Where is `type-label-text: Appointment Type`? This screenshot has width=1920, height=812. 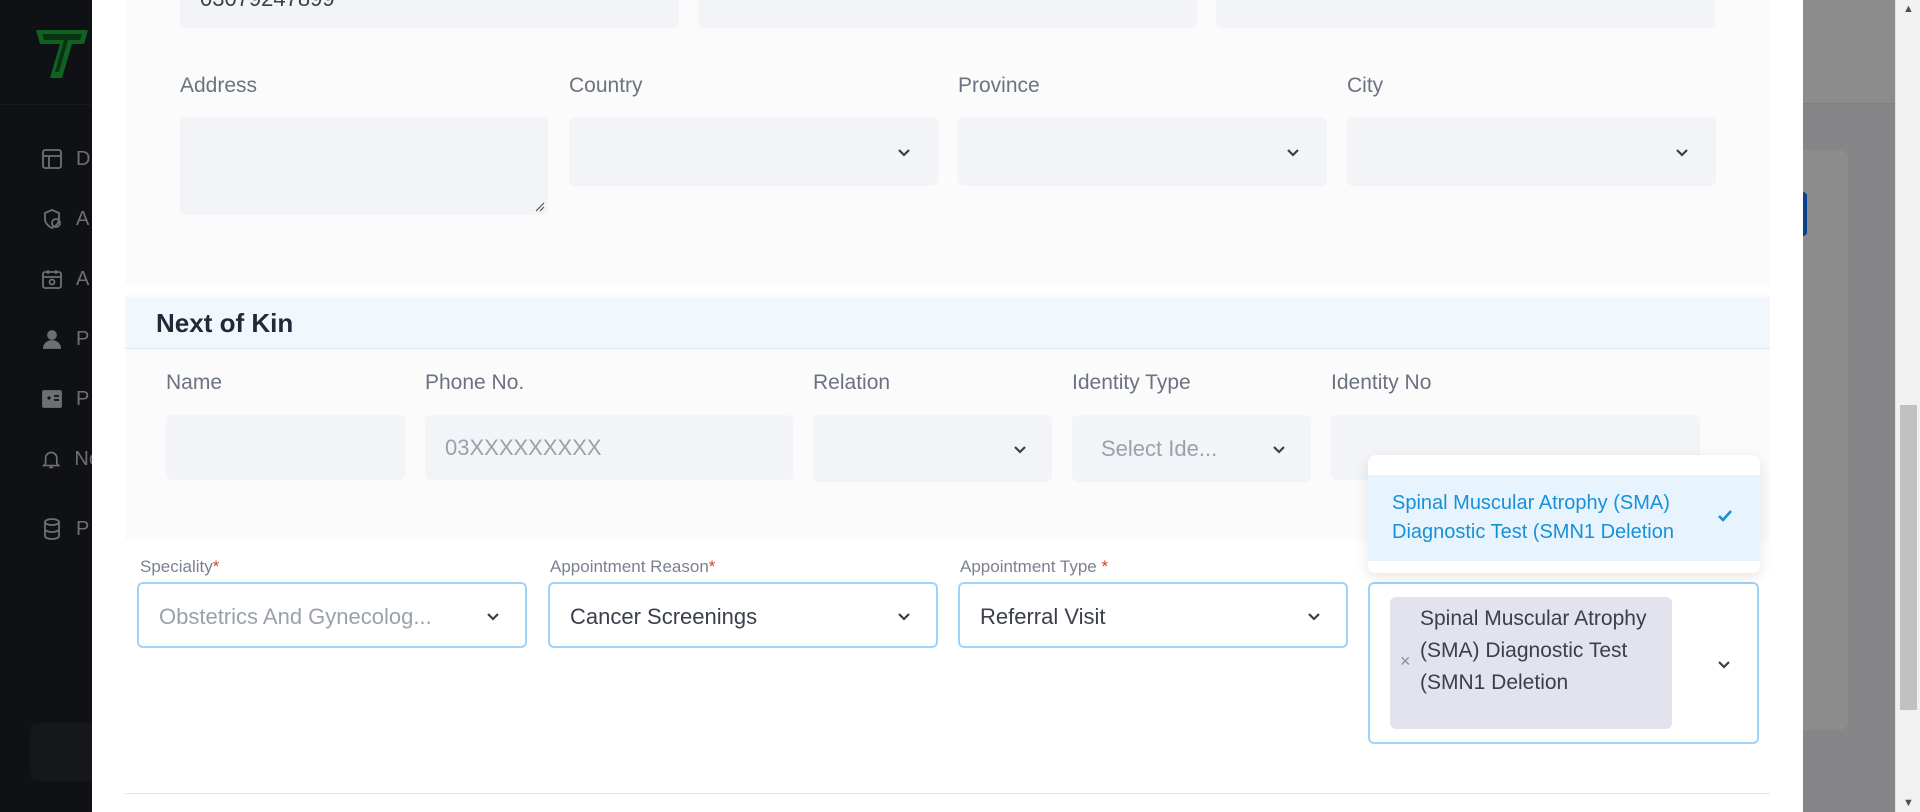
type-label-text: Appointment Type is located at coordinates (1031, 566).